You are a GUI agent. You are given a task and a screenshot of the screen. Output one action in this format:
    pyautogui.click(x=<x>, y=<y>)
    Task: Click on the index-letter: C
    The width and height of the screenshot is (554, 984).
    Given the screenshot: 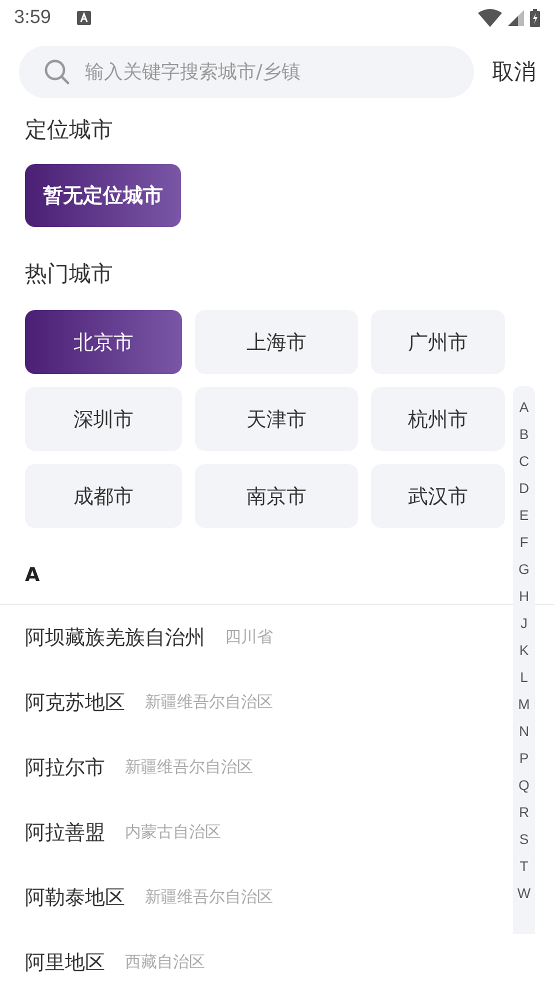 What is the action you would take?
    pyautogui.click(x=524, y=461)
    